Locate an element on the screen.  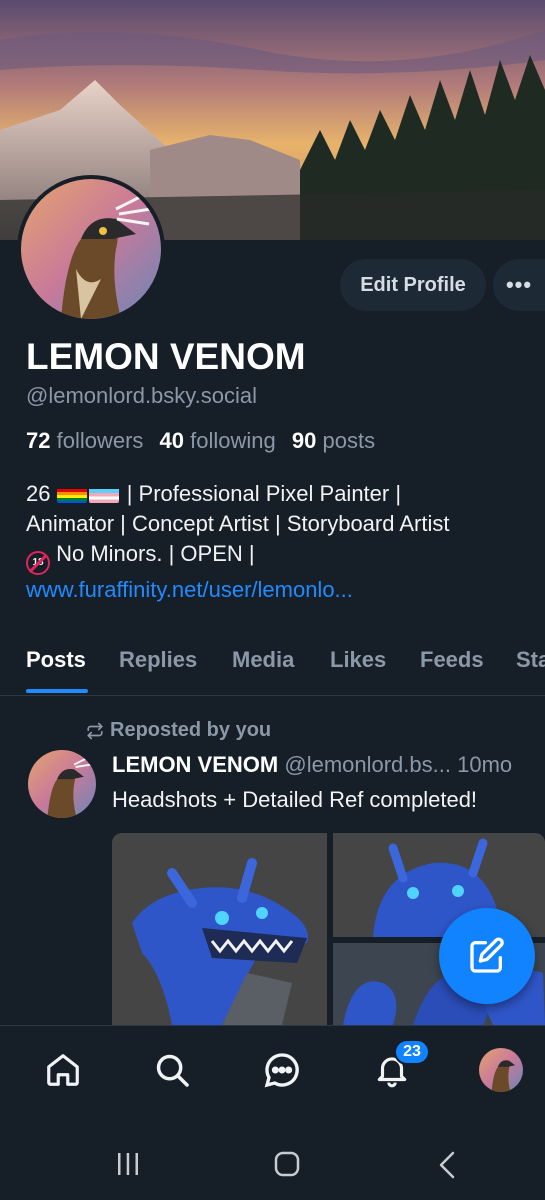
tab-media: Media is located at coordinates (263, 660).